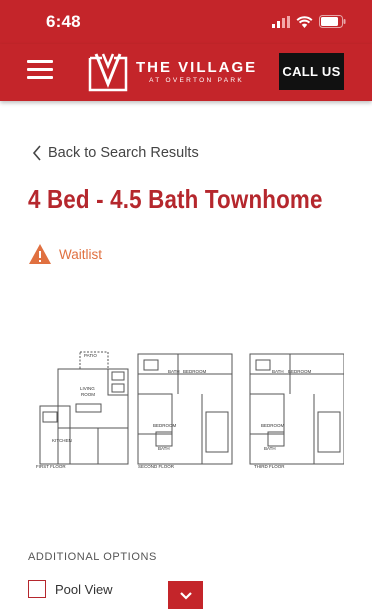  What do you see at coordinates (281, 21) in the screenshot?
I see `signal-icon` at bounding box center [281, 21].